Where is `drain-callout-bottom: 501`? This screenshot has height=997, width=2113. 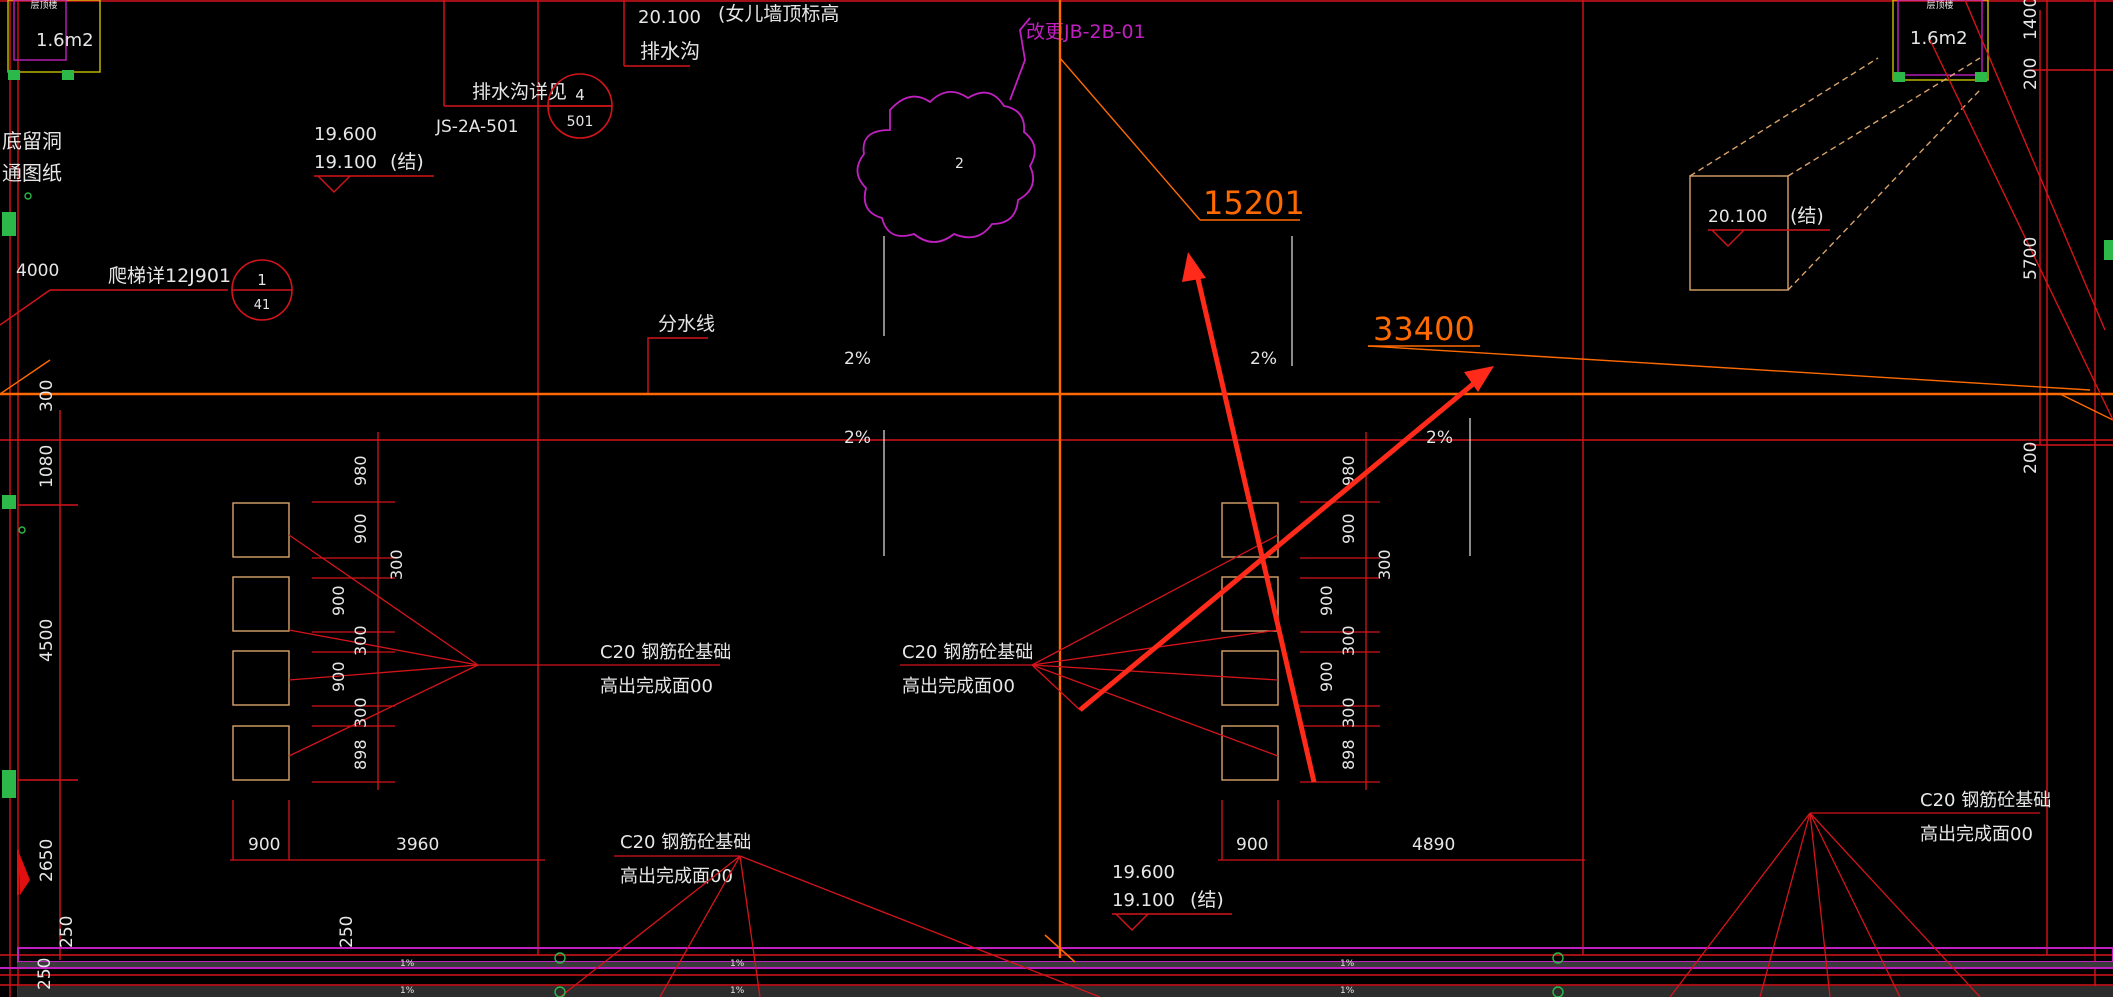 drain-callout-bottom: 501 is located at coordinates (580, 122).